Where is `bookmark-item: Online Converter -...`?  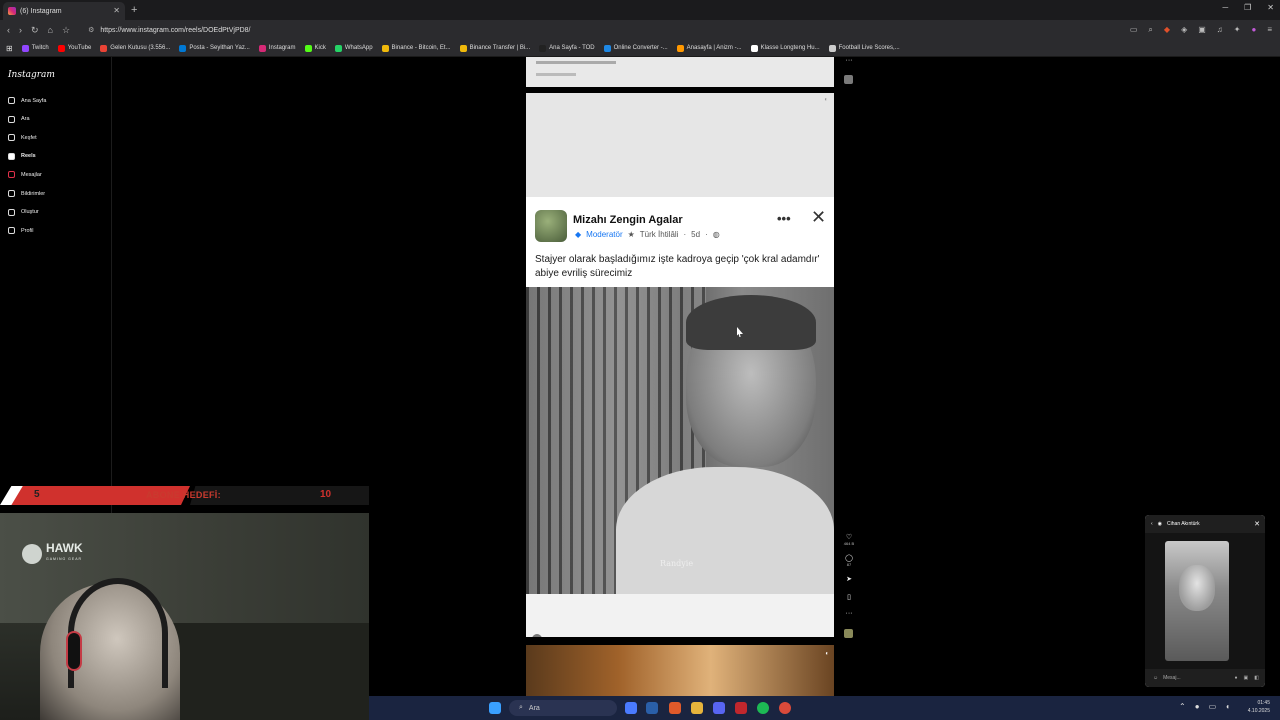 bookmark-item: Online Converter -... is located at coordinates (635, 48).